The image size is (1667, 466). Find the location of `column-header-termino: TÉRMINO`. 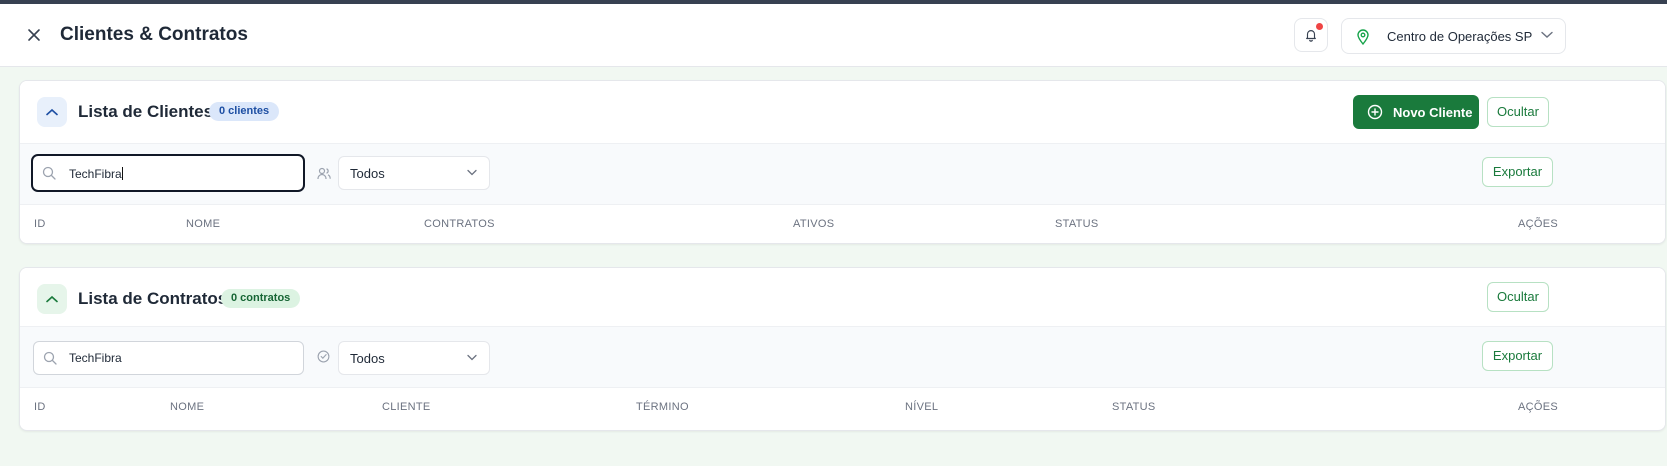

column-header-termino: TÉRMINO is located at coordinates (662, 407).